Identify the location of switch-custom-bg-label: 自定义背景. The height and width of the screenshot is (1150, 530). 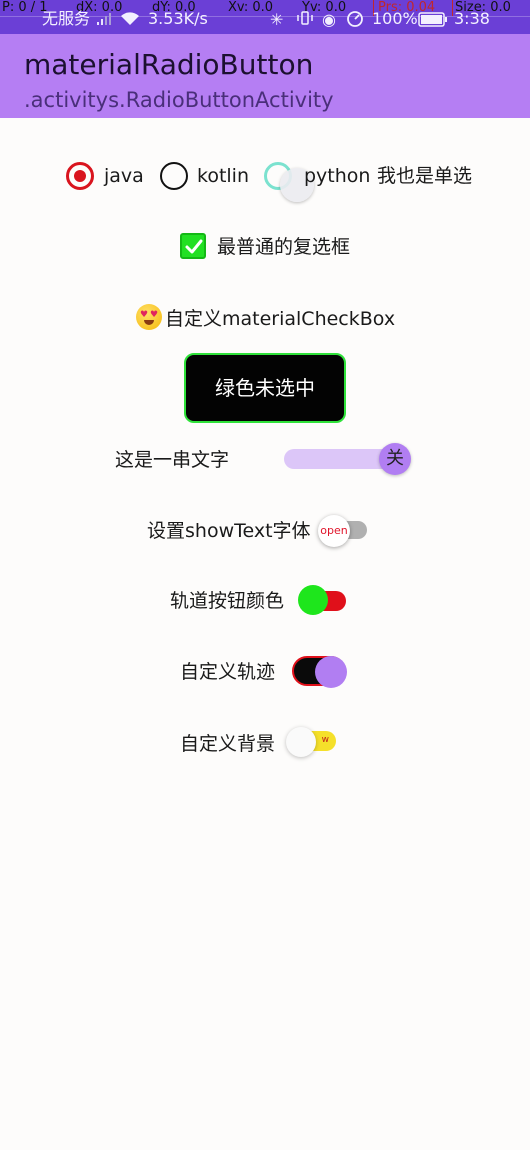
(228, 744).